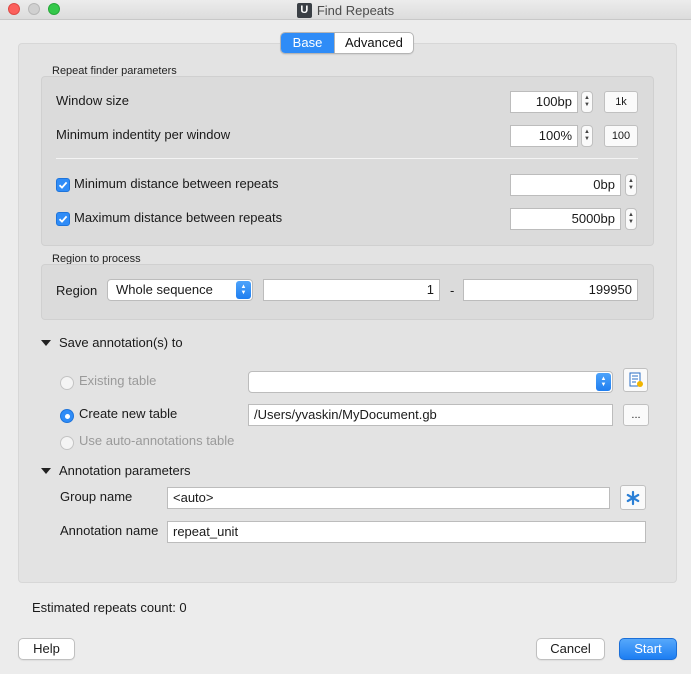  What do you see at coordinates (621, 102) in the screenshot?
I see `window-size-1k-button: 1k` at bounding box center [621, 102].